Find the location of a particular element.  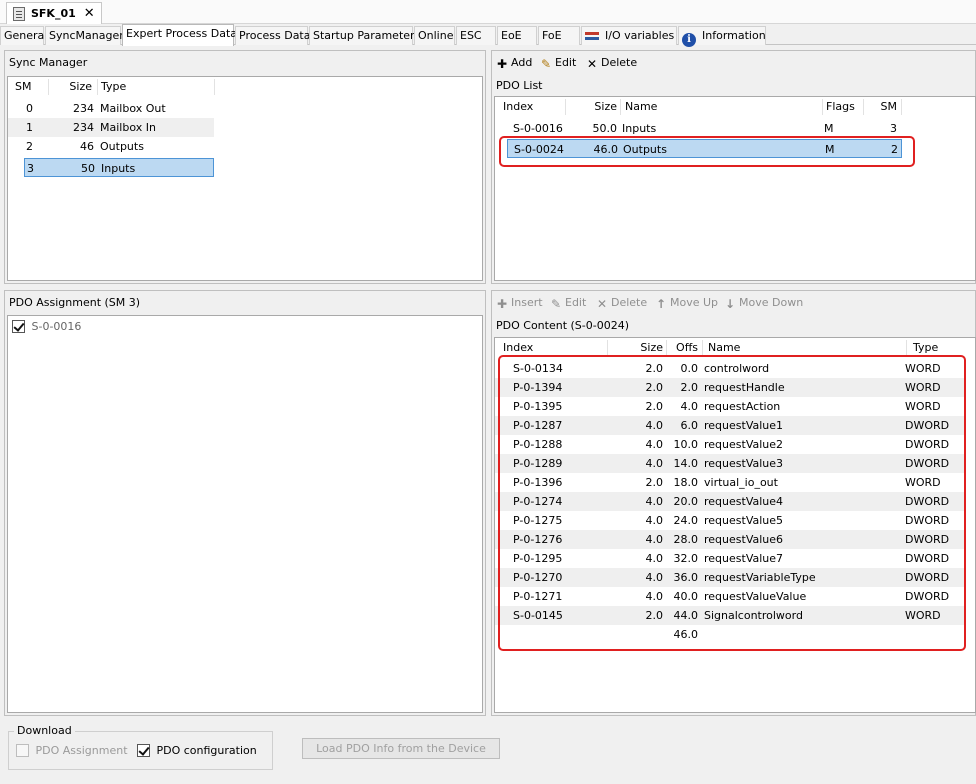

tab-expert-process-data: Expert Process Data is located at coordinates (179, 35).